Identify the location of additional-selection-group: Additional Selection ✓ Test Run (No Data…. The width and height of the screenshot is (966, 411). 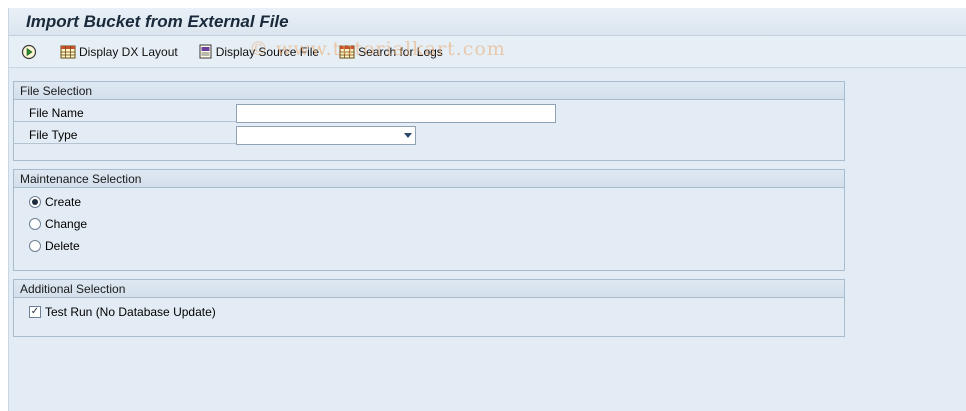
(429, 308).